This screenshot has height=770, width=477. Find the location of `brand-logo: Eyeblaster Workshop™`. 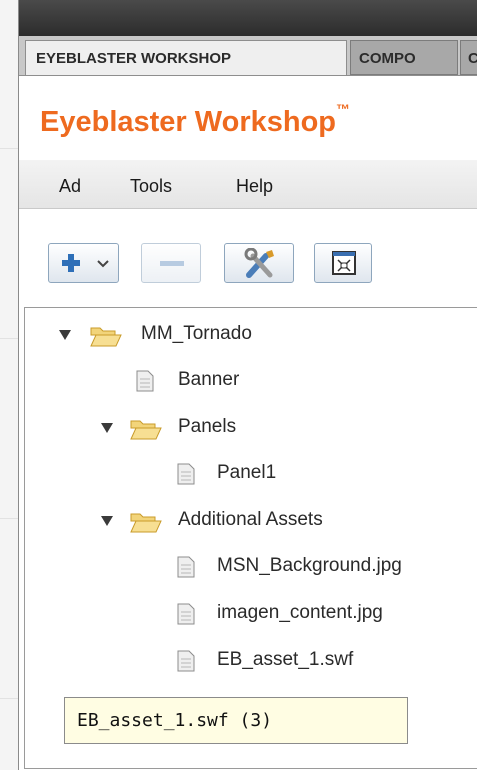

brand-logo: Eyeblaster Workshop™ is located at coordinates (195, 120).